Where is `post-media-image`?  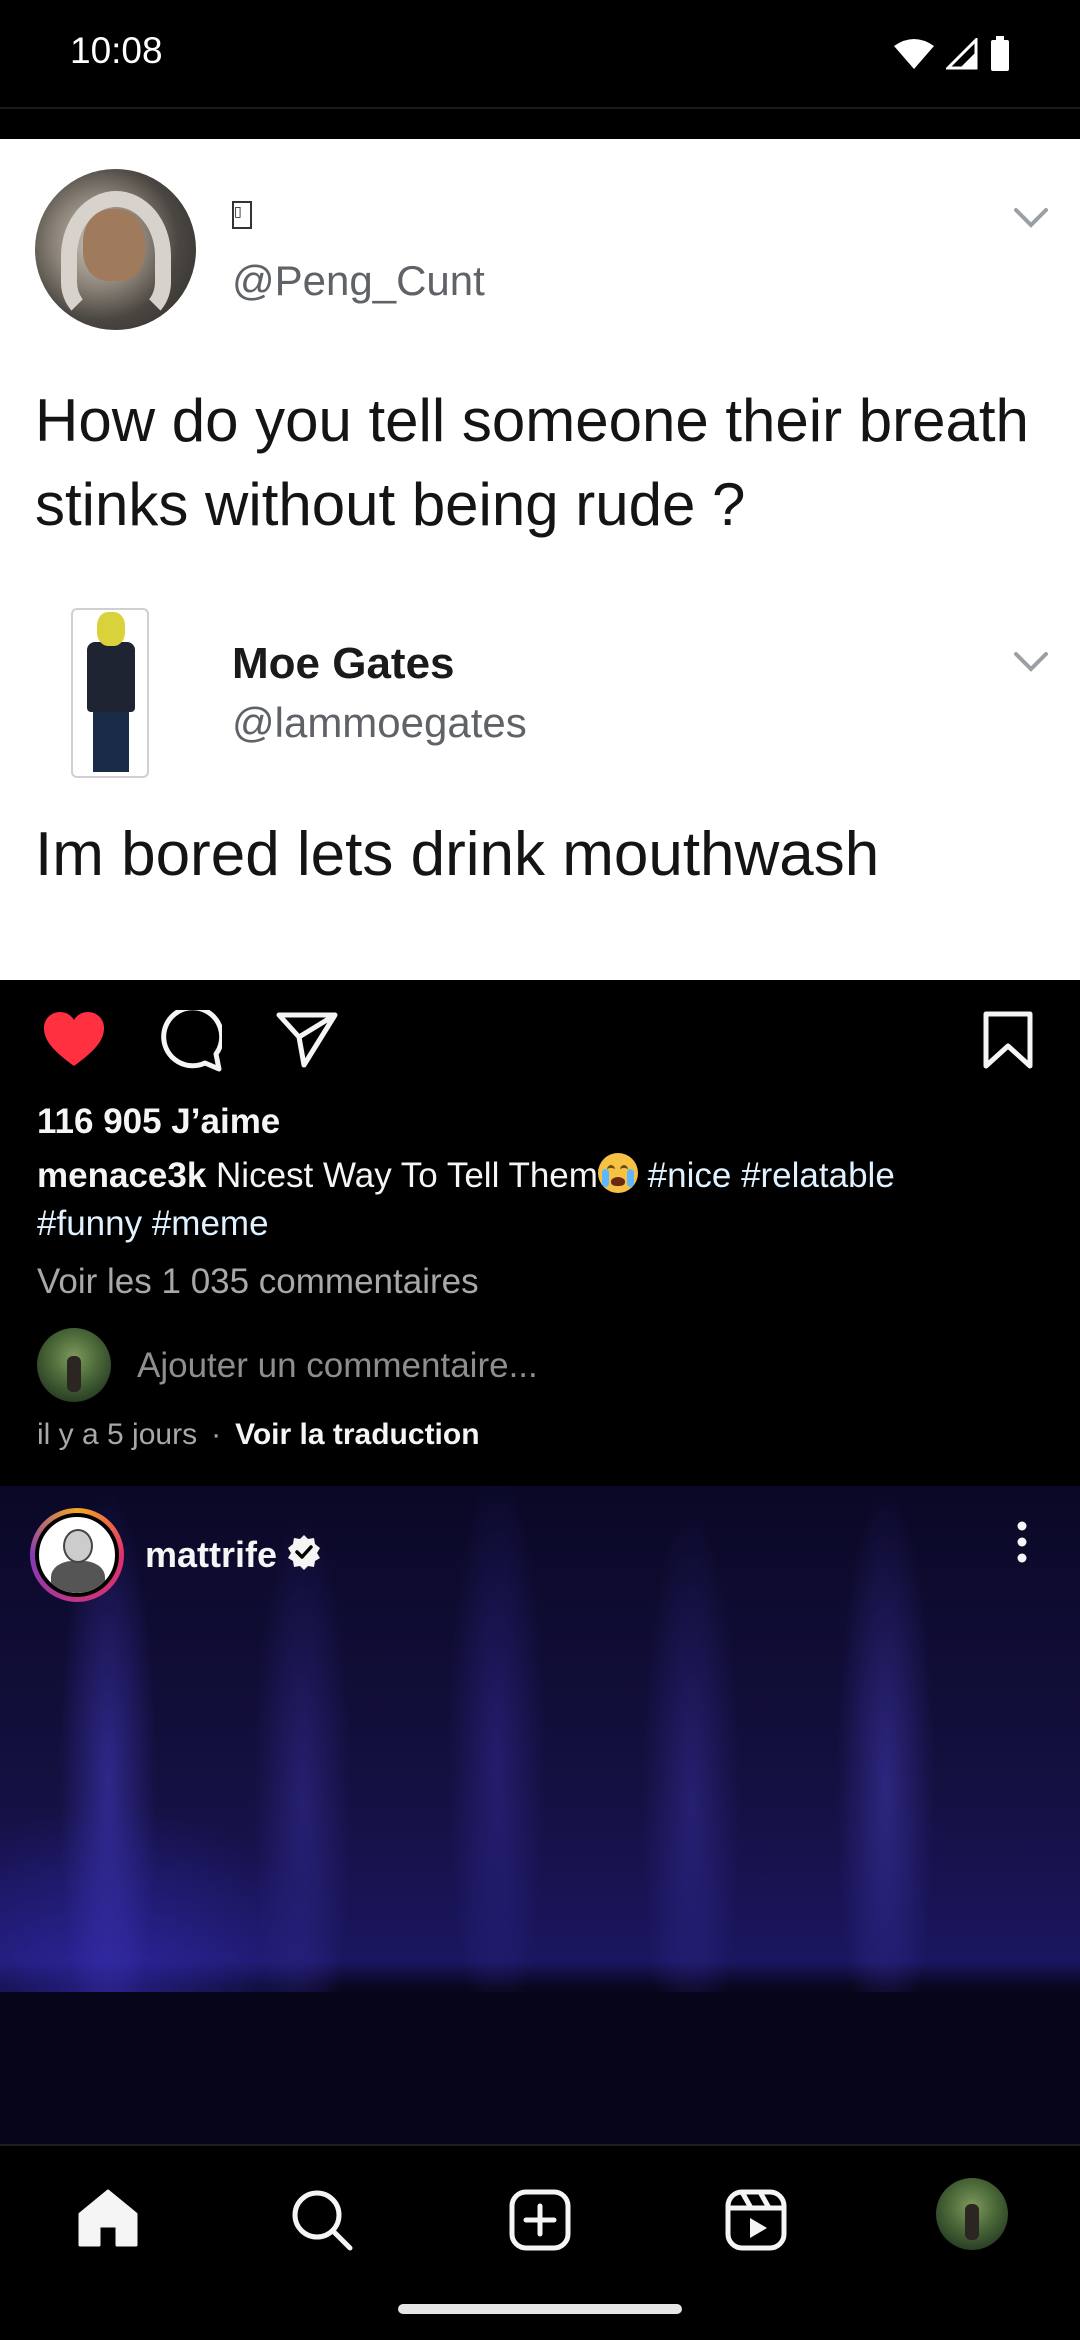 post-media-image is located at coordinates (540, 2069).